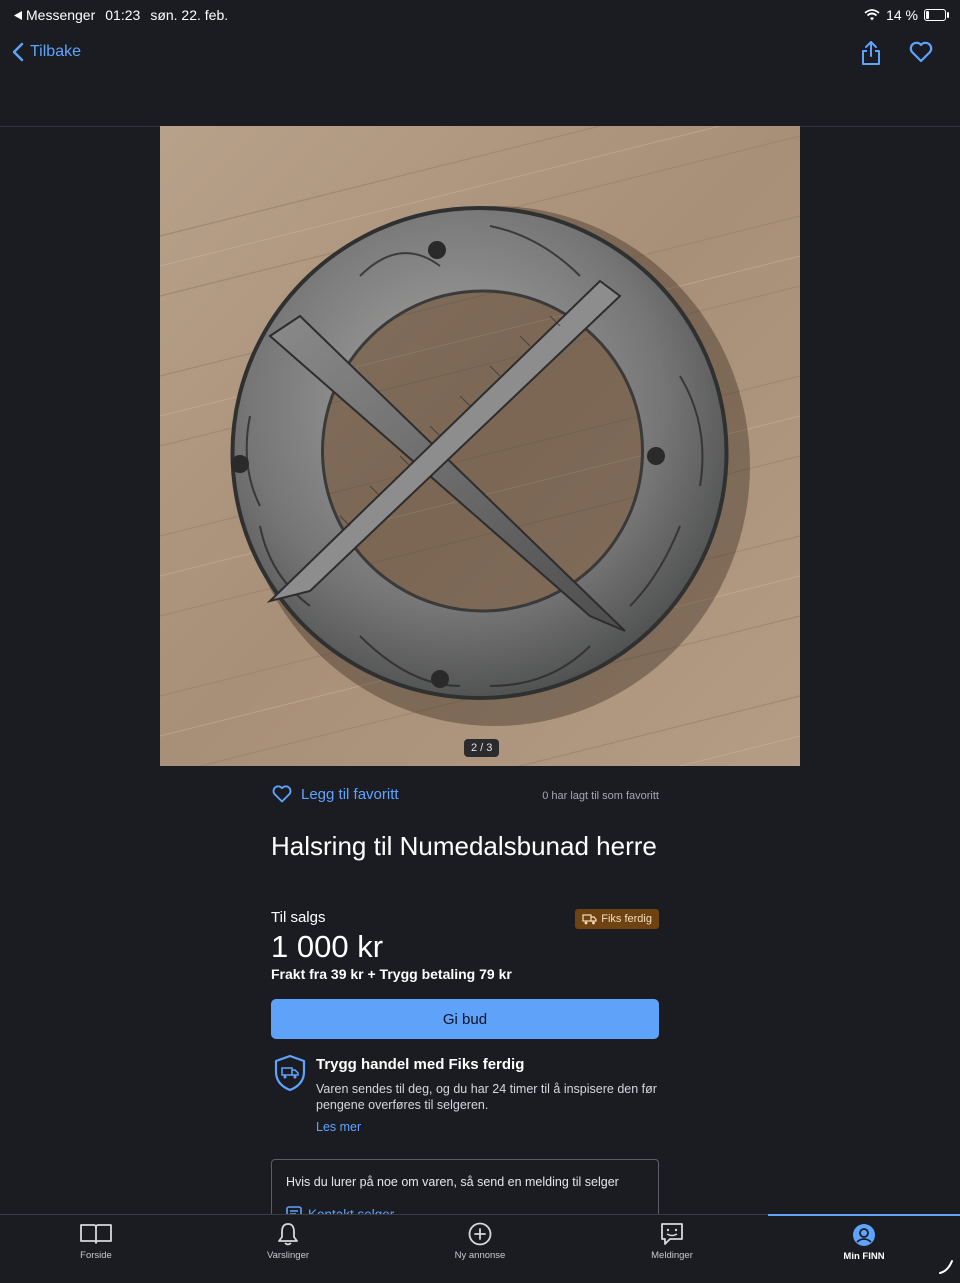 The image size is (960, 1283). What do you see at coordinates (18, 52) in the screenshot?
I see `chevron-left-icon` at bounding box center [18, 52].